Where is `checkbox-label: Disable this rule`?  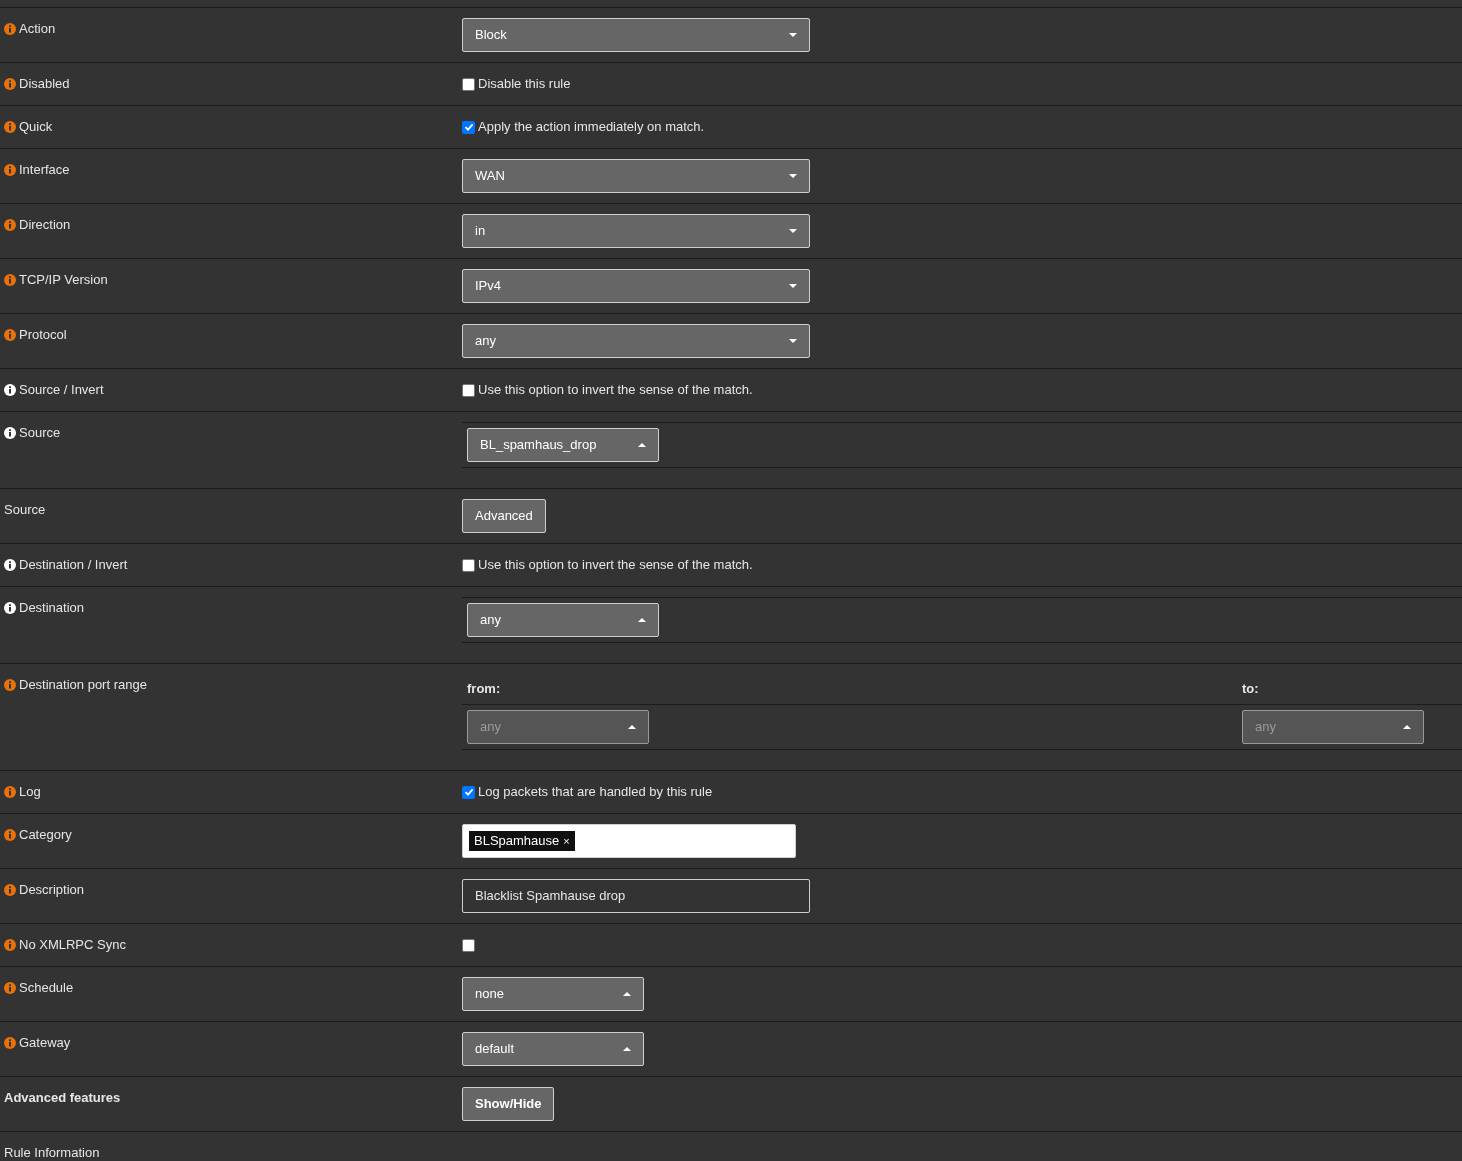 checkbox-label: Disable this rule is located at coordinates (524, 84).